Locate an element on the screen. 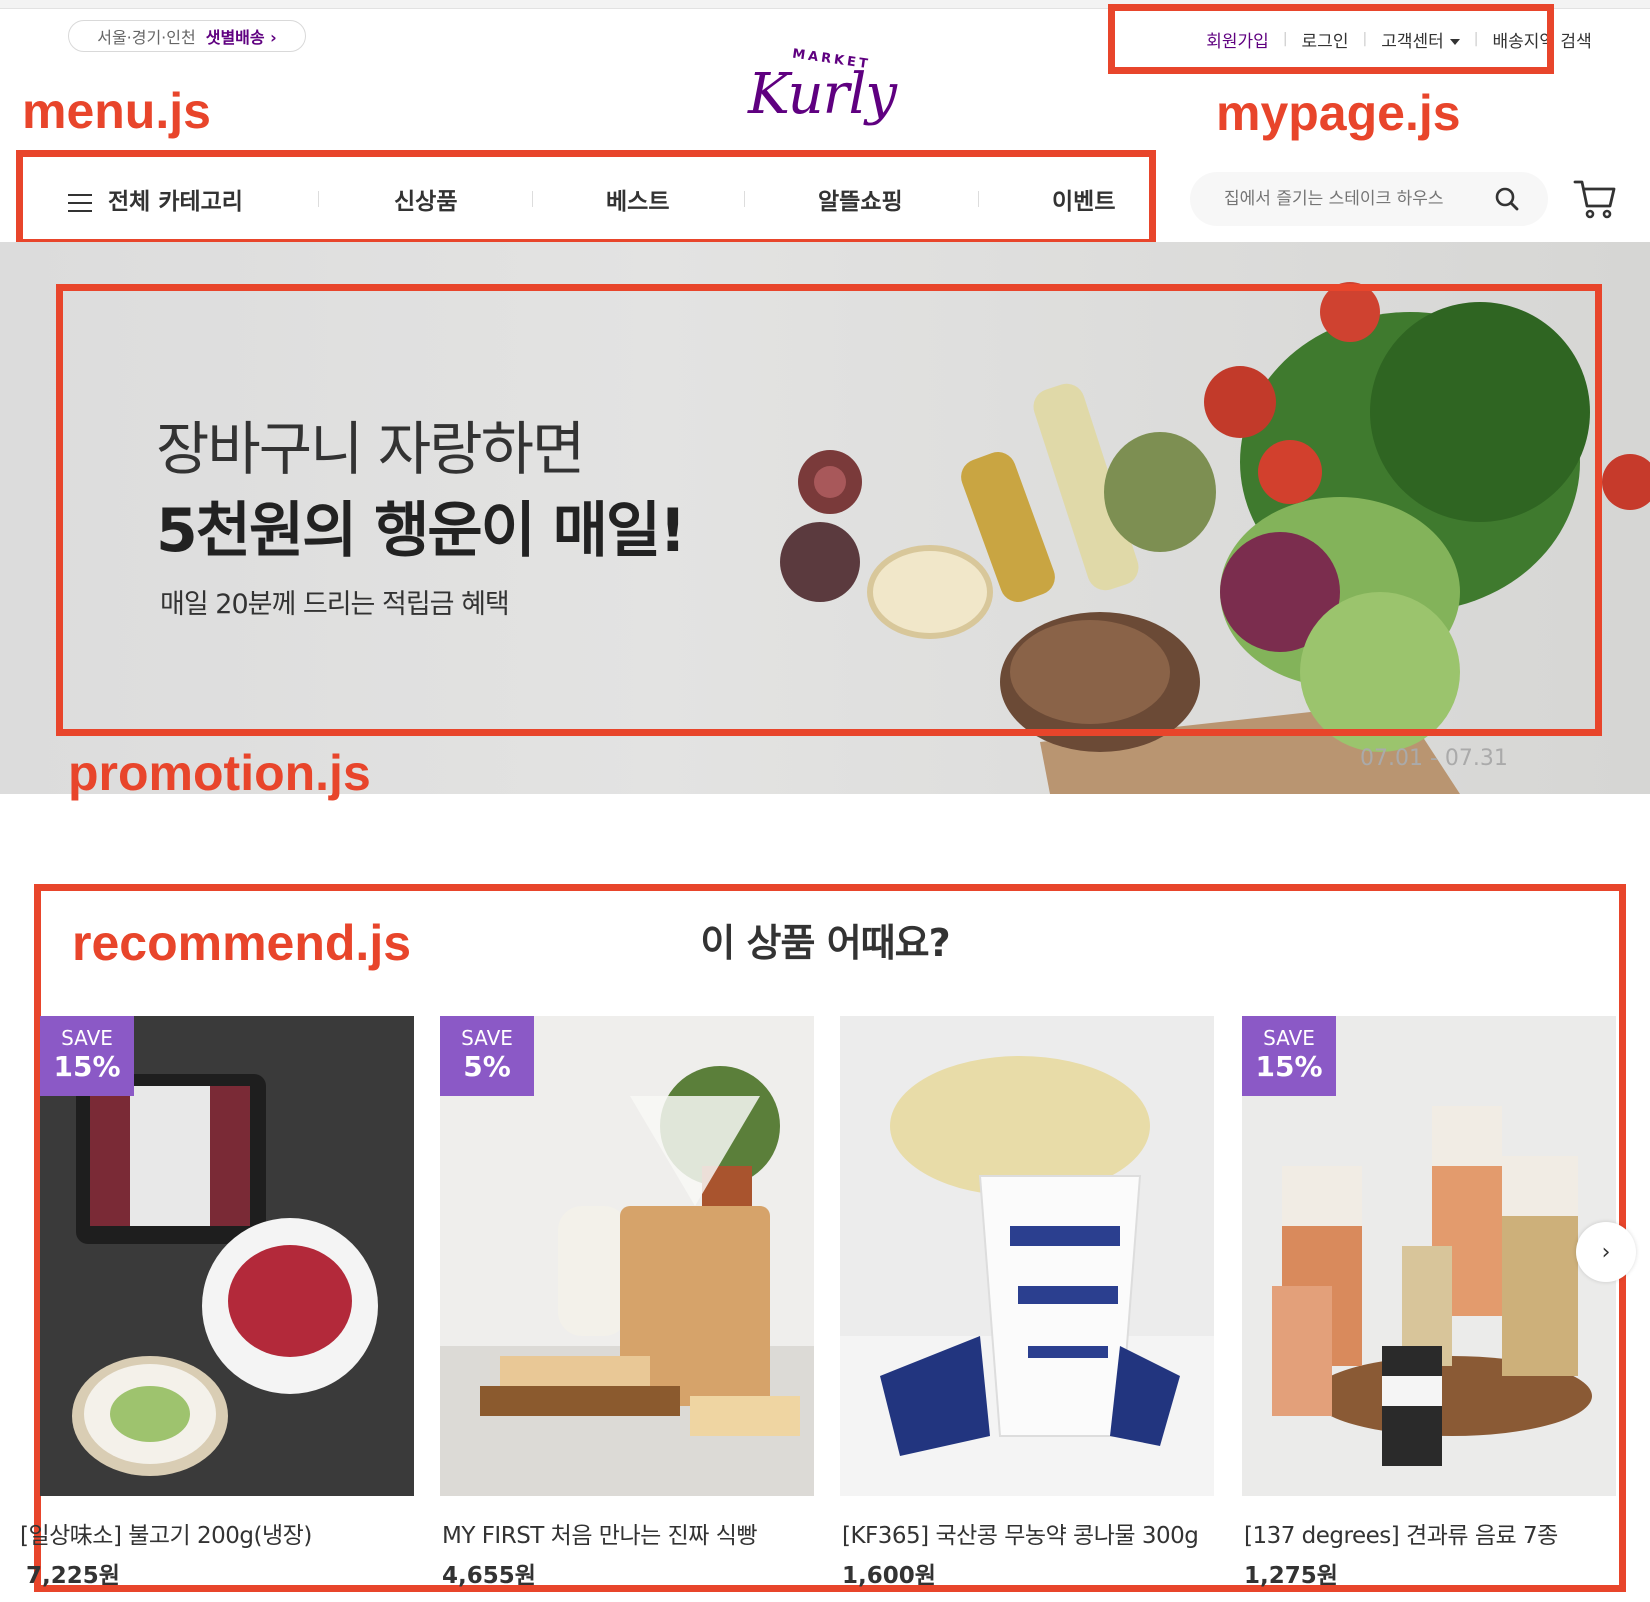 The width and height of the screenshot is (1650, 1602). hamburger-icon is located at coordinates (80, 202).